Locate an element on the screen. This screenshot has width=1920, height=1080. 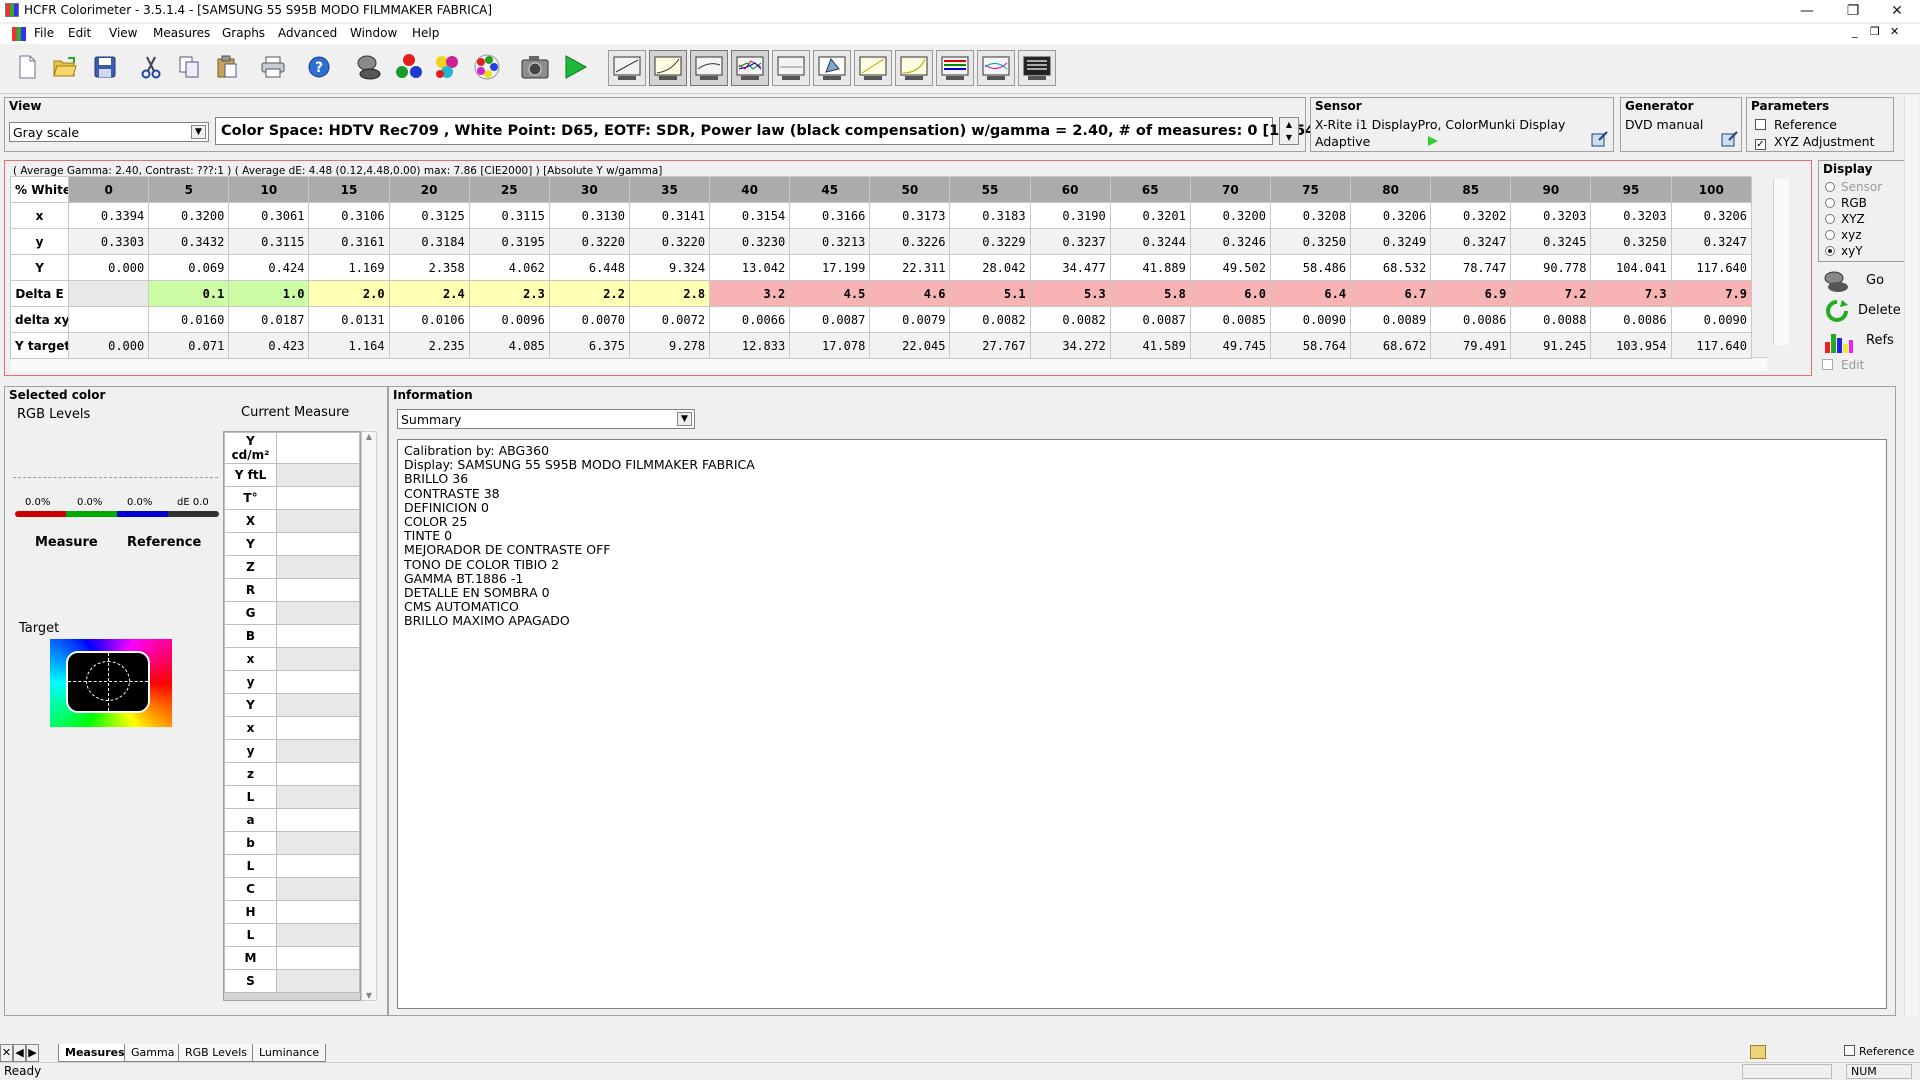
table-cell: 0.3173 is located at coordinates (910, 215).